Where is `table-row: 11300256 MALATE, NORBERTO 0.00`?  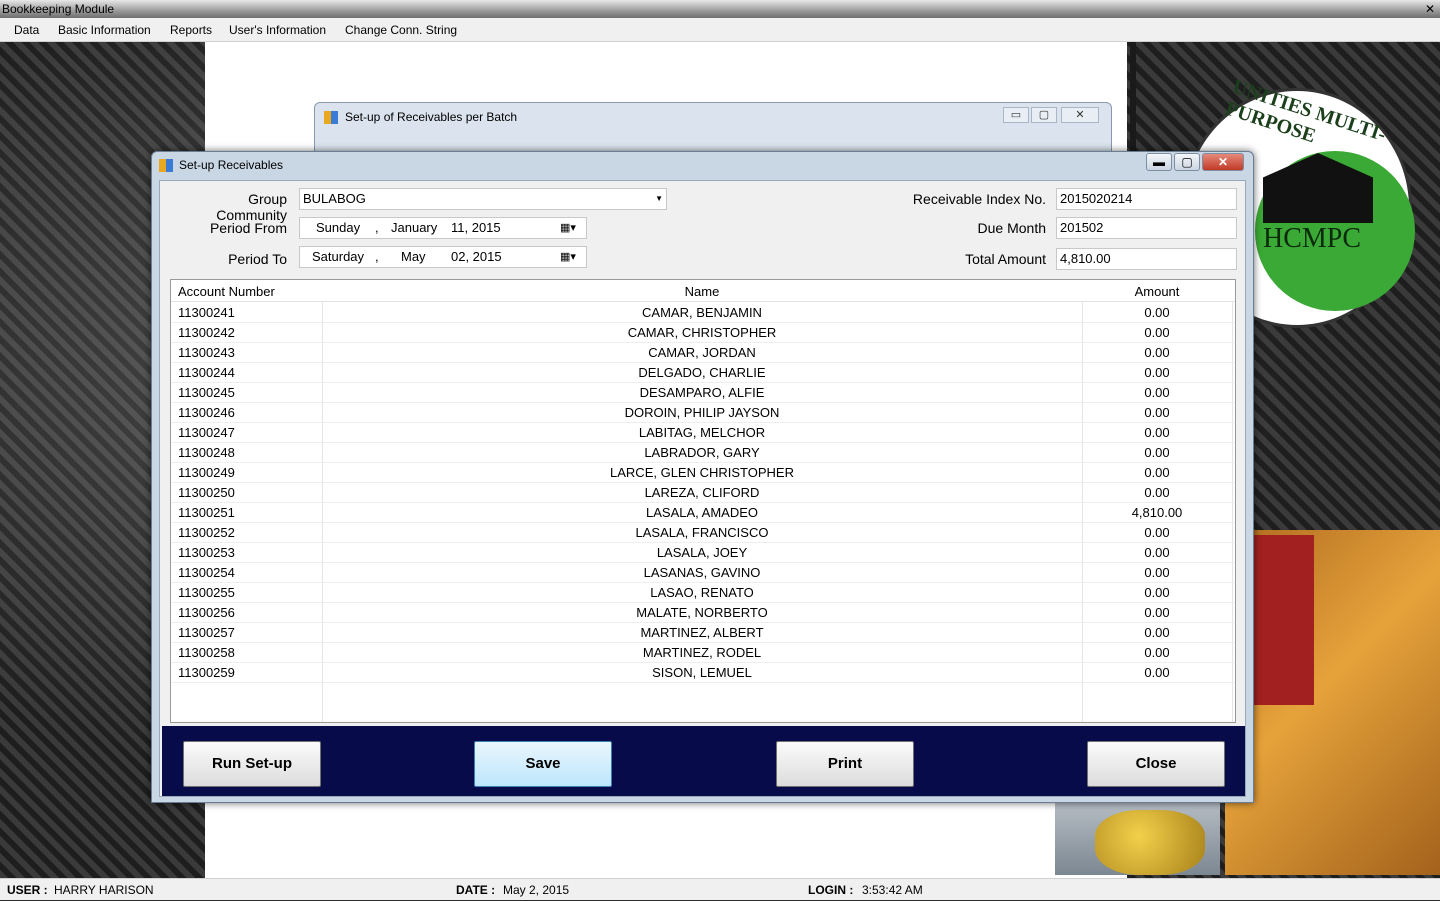
table-row: 11300256 MALATE, NORBERTO 0.00 is located at coordinates (703, 613).